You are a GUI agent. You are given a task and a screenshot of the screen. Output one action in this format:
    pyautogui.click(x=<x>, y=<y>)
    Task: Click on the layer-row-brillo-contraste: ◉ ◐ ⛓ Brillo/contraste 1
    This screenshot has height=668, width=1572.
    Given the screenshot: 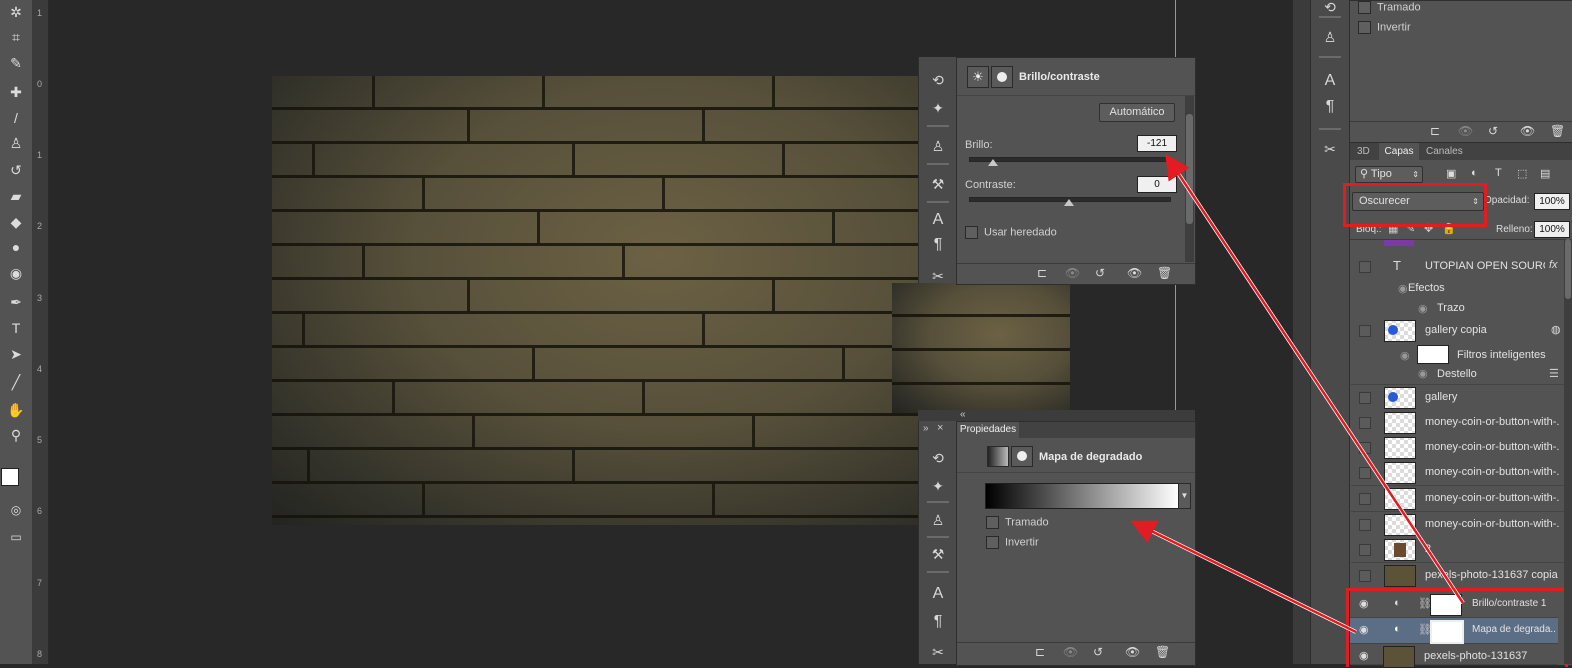 What is the action you would take?
    pyautogui.click(x=1454, y=605)
    